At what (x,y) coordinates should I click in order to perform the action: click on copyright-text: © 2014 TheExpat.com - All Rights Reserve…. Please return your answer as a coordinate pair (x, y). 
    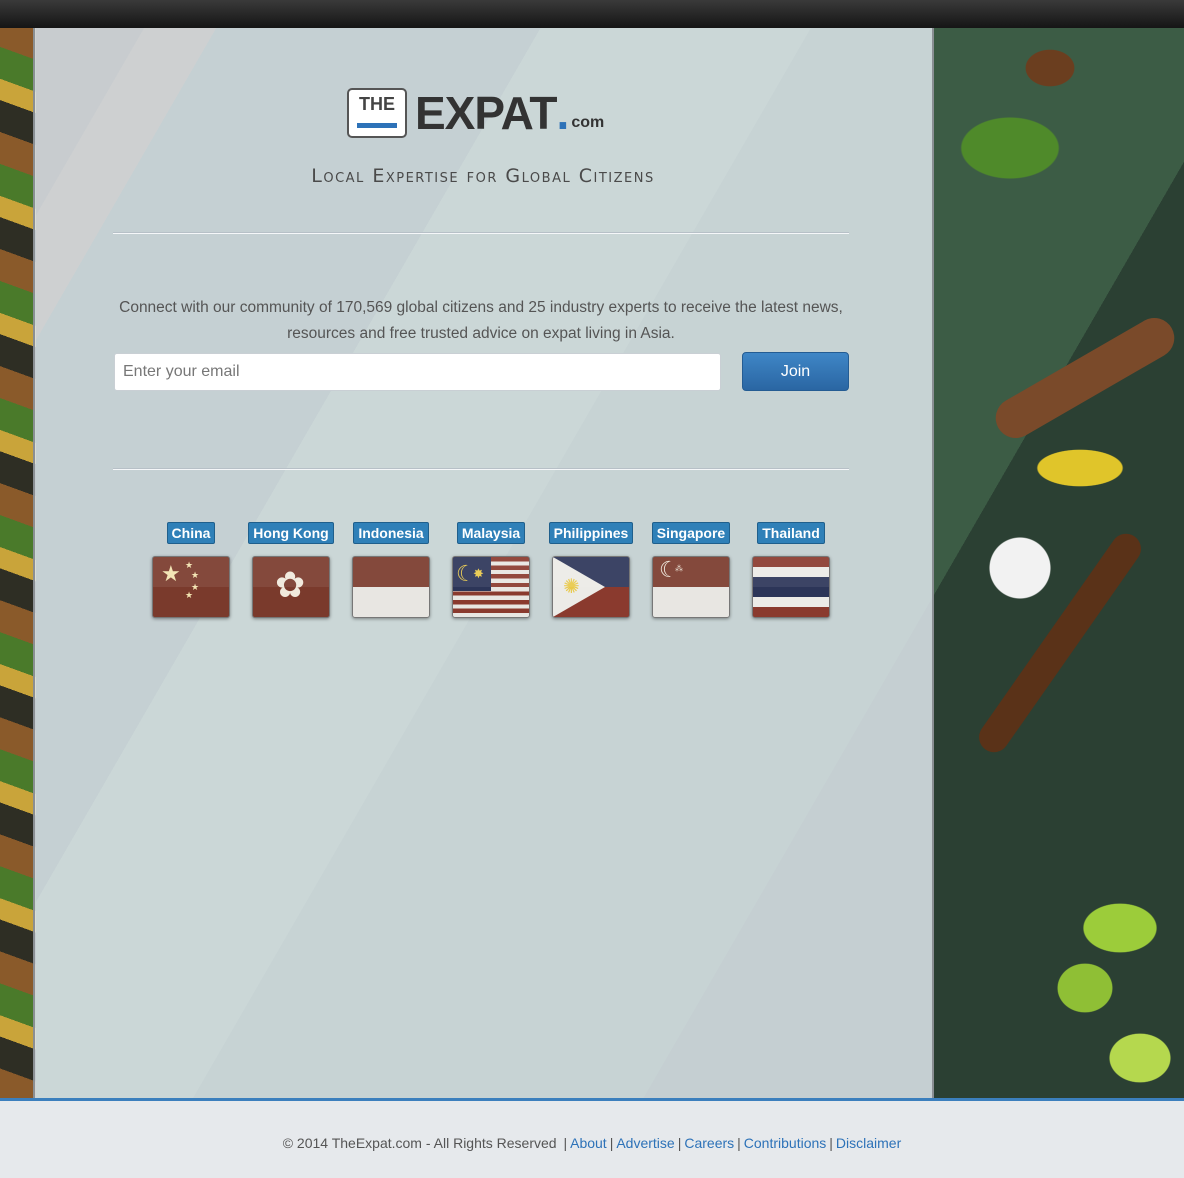
    Looking at the image, I should click on (419, 1143).